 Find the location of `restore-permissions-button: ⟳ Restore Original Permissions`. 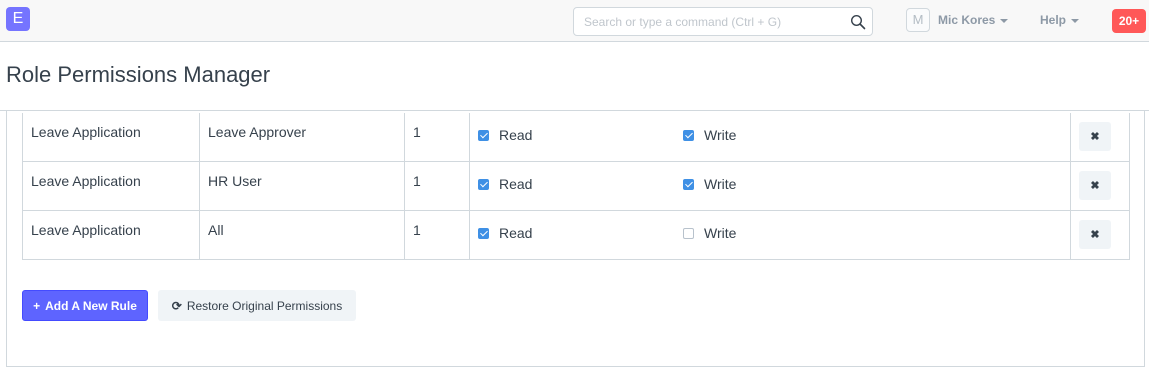

restore-permissions-button: ⟳ Restore Original Permissions is located at coordinates (257, 305).